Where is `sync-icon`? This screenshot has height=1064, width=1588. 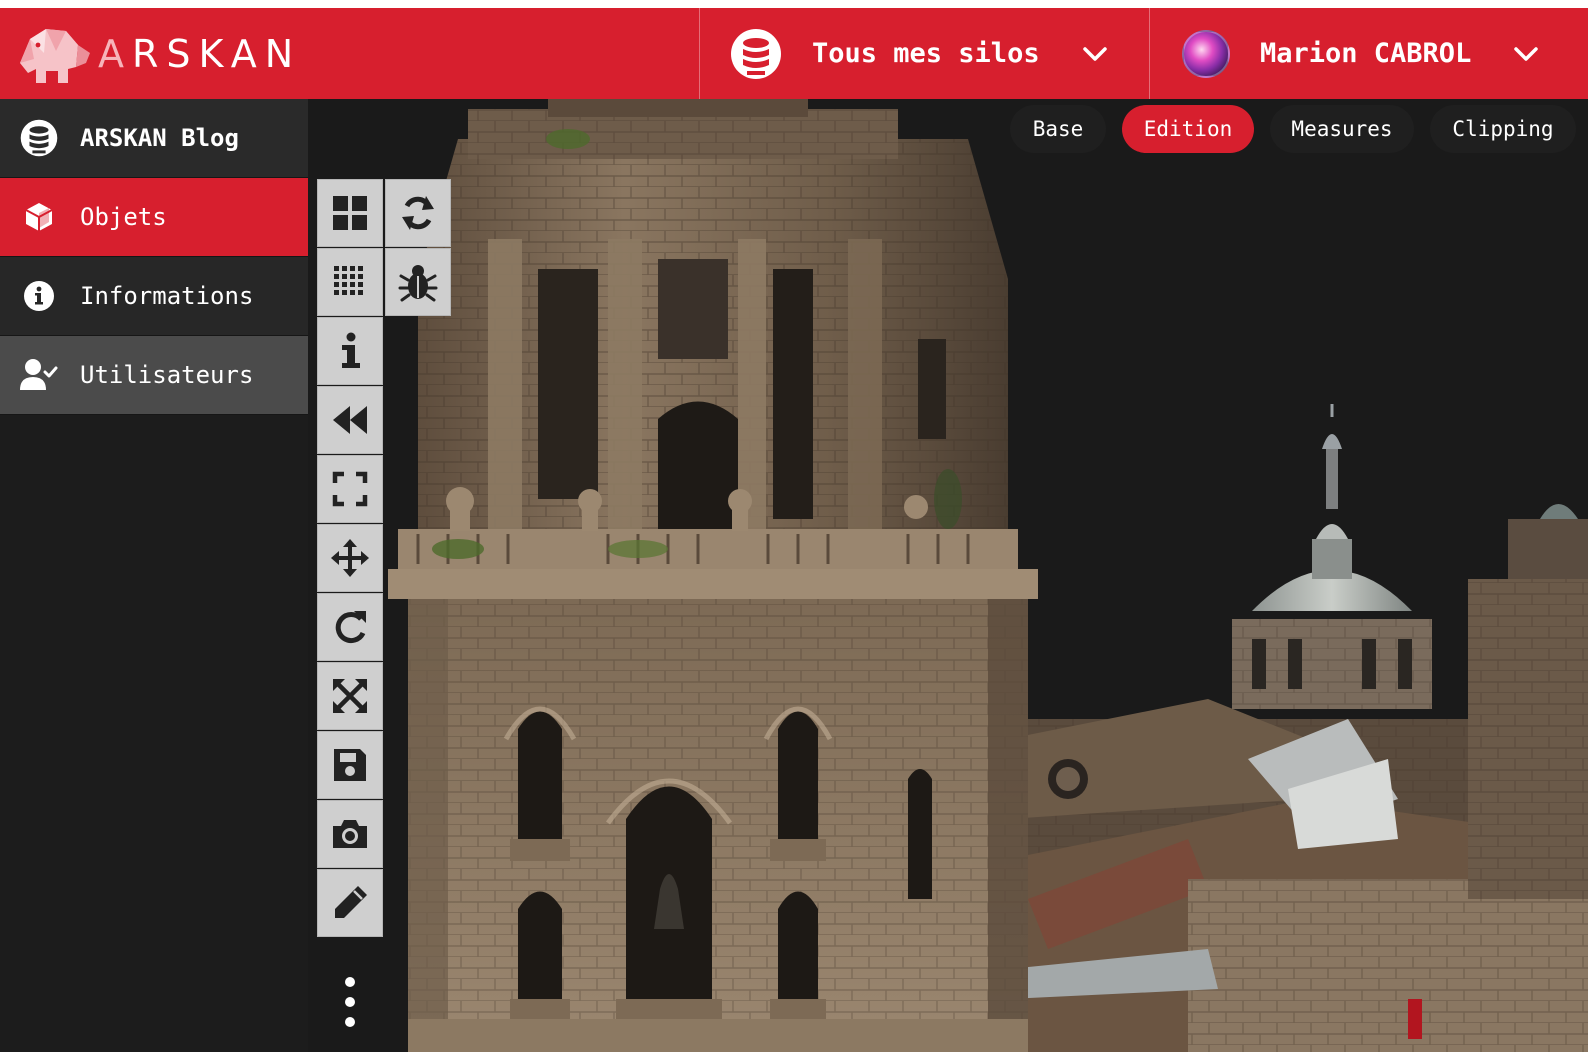
sync-icon is located at coordinates (418, 213).